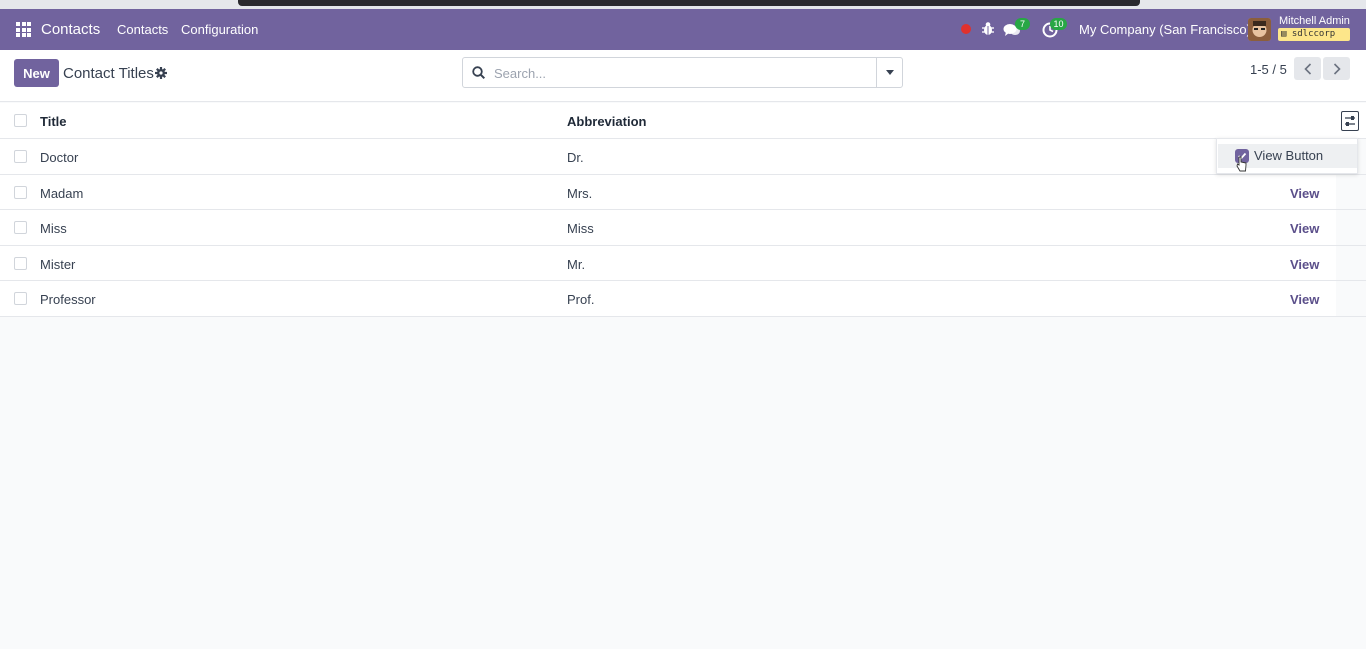 The width and height of the screenshot is (1366, 649). What do you see at coordinates (108, 73) in the screenshot?
I see `page-title: Contact Titles` at bounding box center [108, 73].